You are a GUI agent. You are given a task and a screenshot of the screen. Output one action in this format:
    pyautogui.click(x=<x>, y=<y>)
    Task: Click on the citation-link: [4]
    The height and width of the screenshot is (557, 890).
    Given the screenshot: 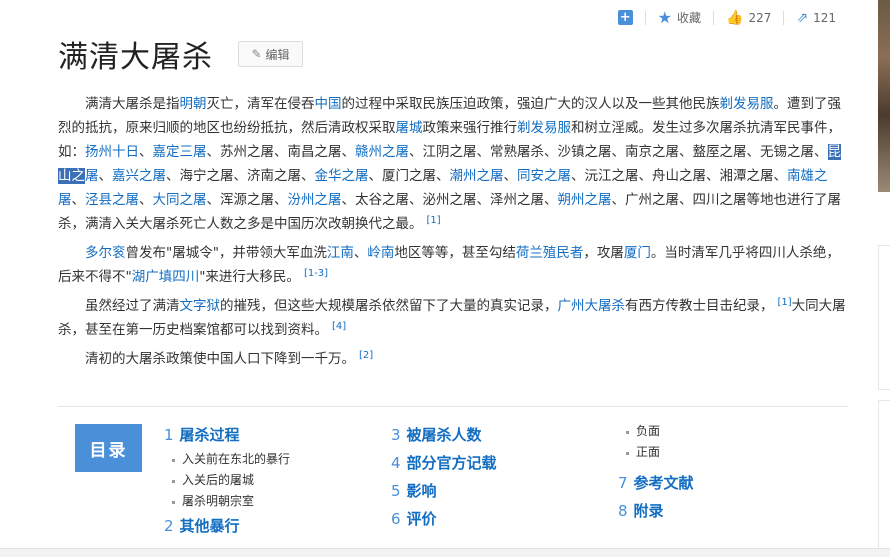 What is the action you would take?
    pyautogui.click(x=339, y=326)
    